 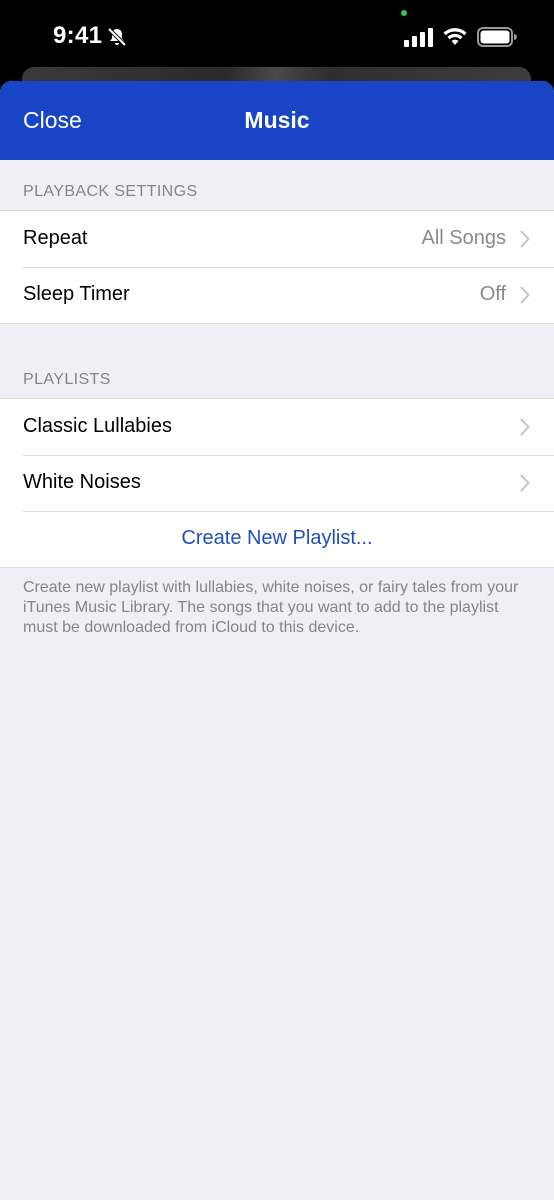 I want to click on section-header-playlists: PLAYLISTS, so click(x=67, y=379).